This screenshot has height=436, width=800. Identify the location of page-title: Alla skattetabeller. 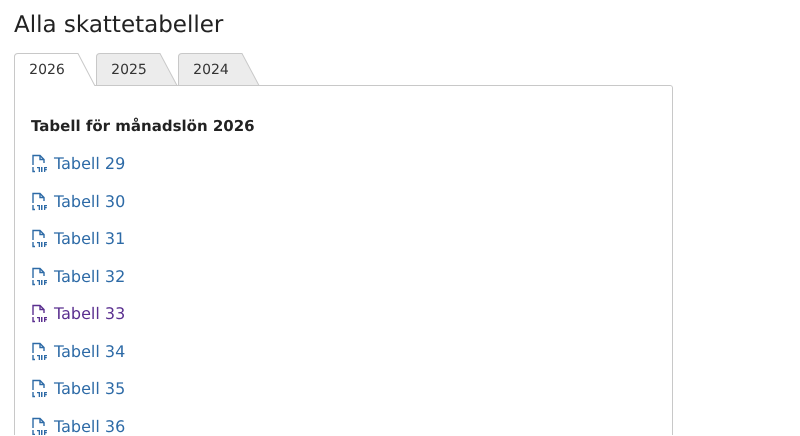
(119, 25).